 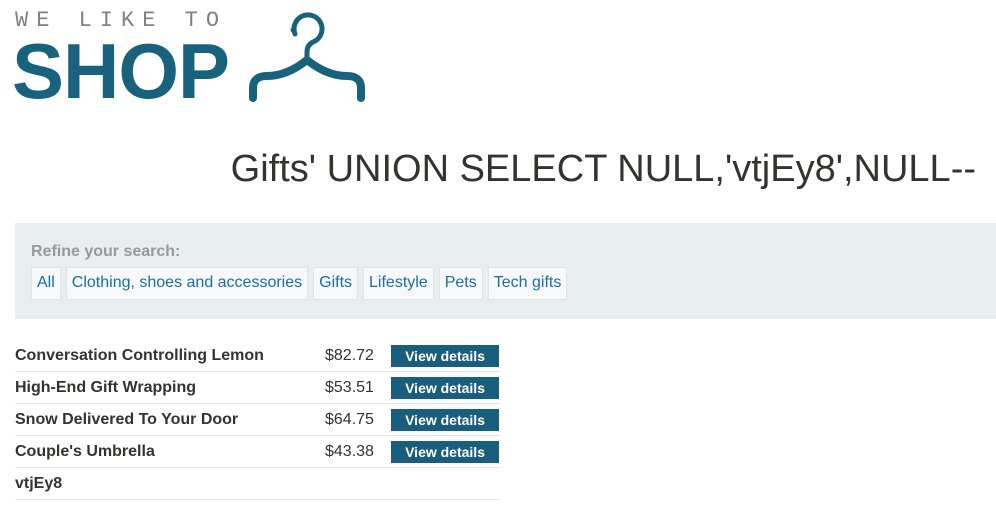 I want to click on product-name: Couple's Umbrella, so click(x=170, y=451).